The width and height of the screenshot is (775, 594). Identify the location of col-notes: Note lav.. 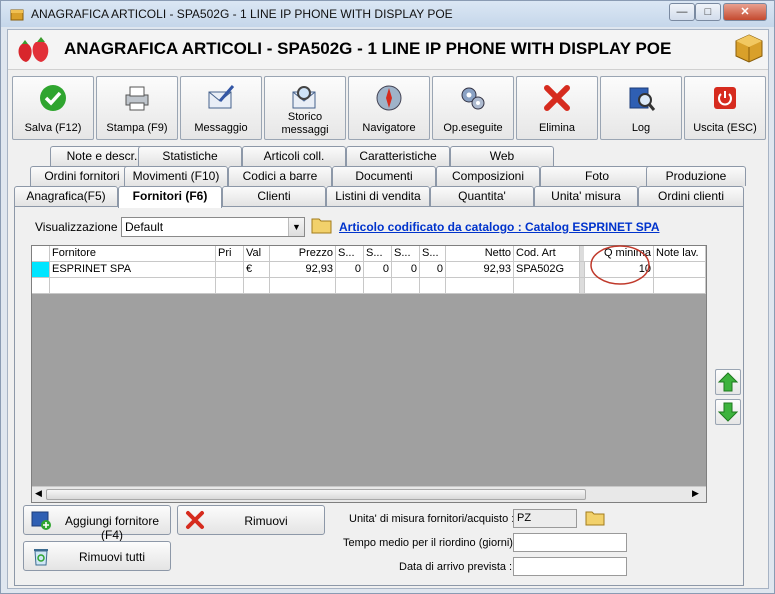
(680, 254).